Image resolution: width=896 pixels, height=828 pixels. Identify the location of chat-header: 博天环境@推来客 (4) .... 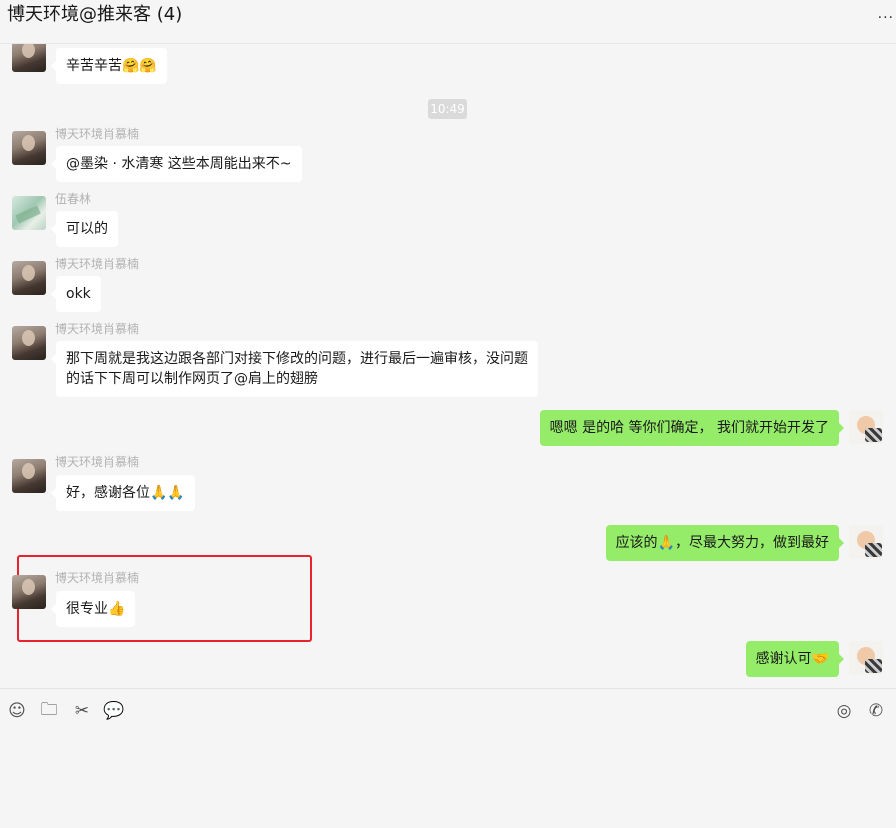
(448, 22).